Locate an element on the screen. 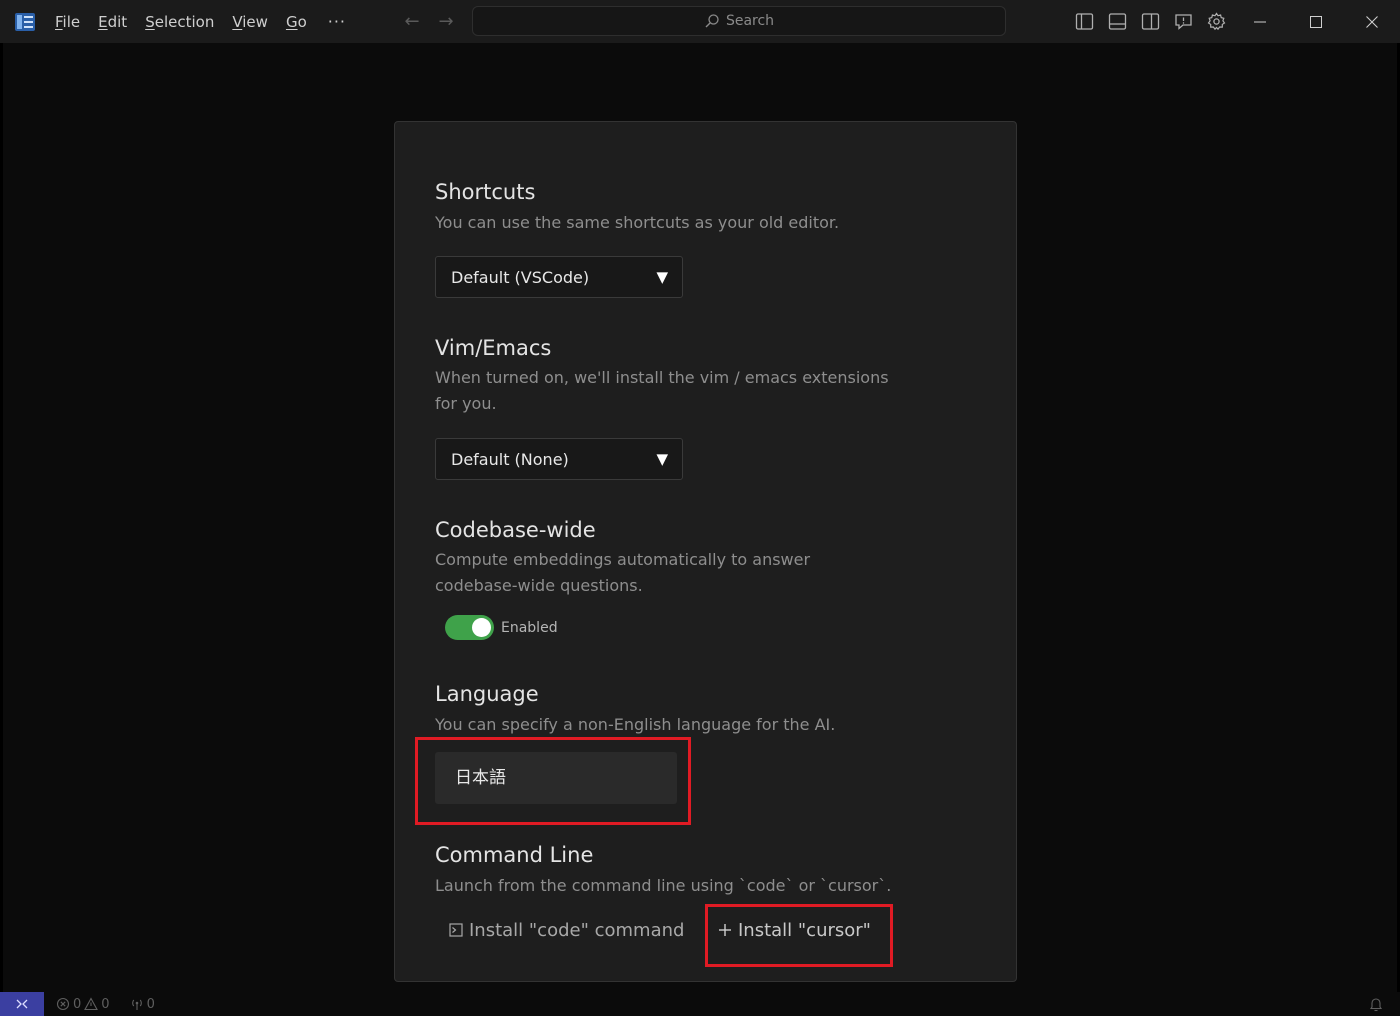 The width and height of the screenshot is (1400, 1016). back-arrow-icon: ← is located at coordinates (412, 22).